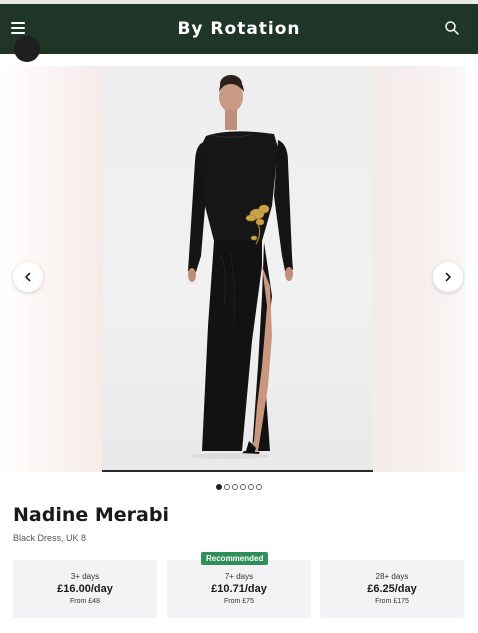 The height and width of the screenshot is (633, 478). I want to click on search-icon, so click(452, 28).